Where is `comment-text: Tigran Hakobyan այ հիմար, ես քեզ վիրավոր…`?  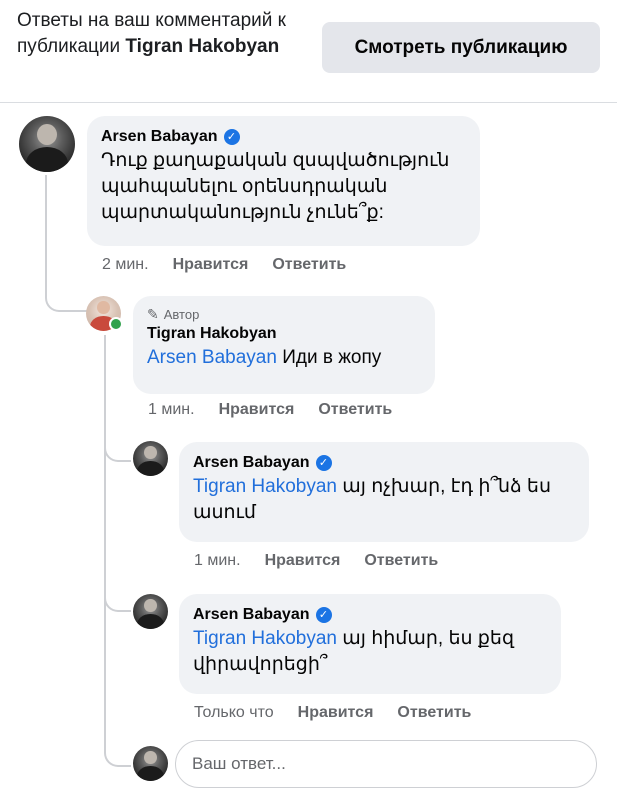 comment-text: Tigran Hakobyan այ հիմար, ես քեզ վիրավոր… is located at coordinates (370, 652).